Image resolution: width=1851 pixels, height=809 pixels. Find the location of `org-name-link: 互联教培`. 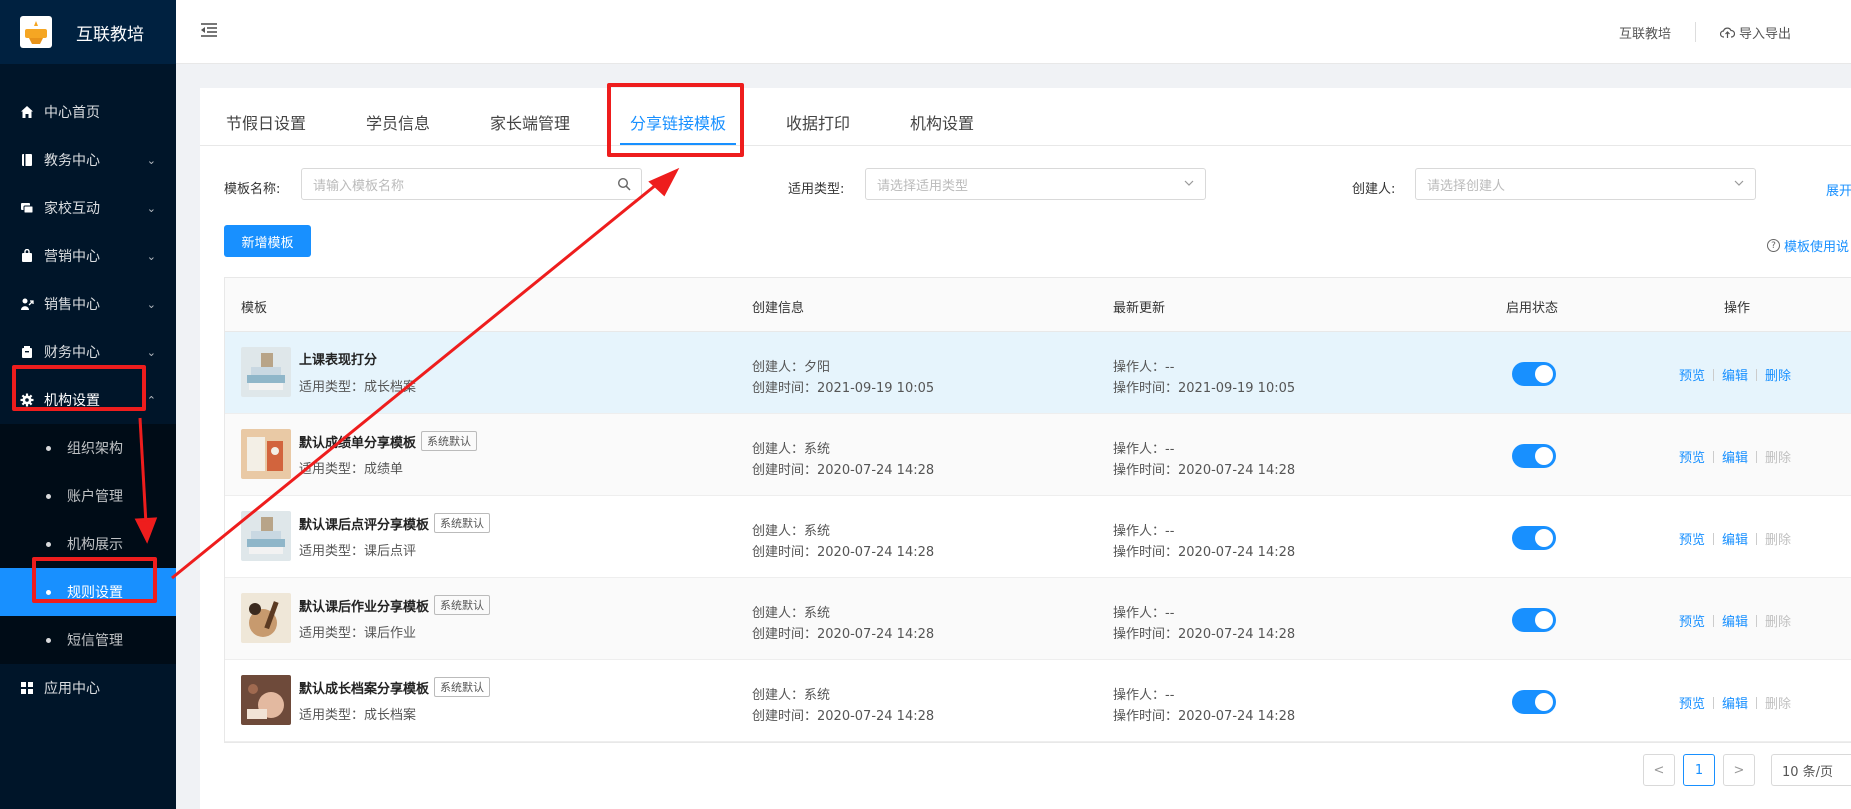

org-name-link: 互联教培 is located at coordinates (1645, 32).